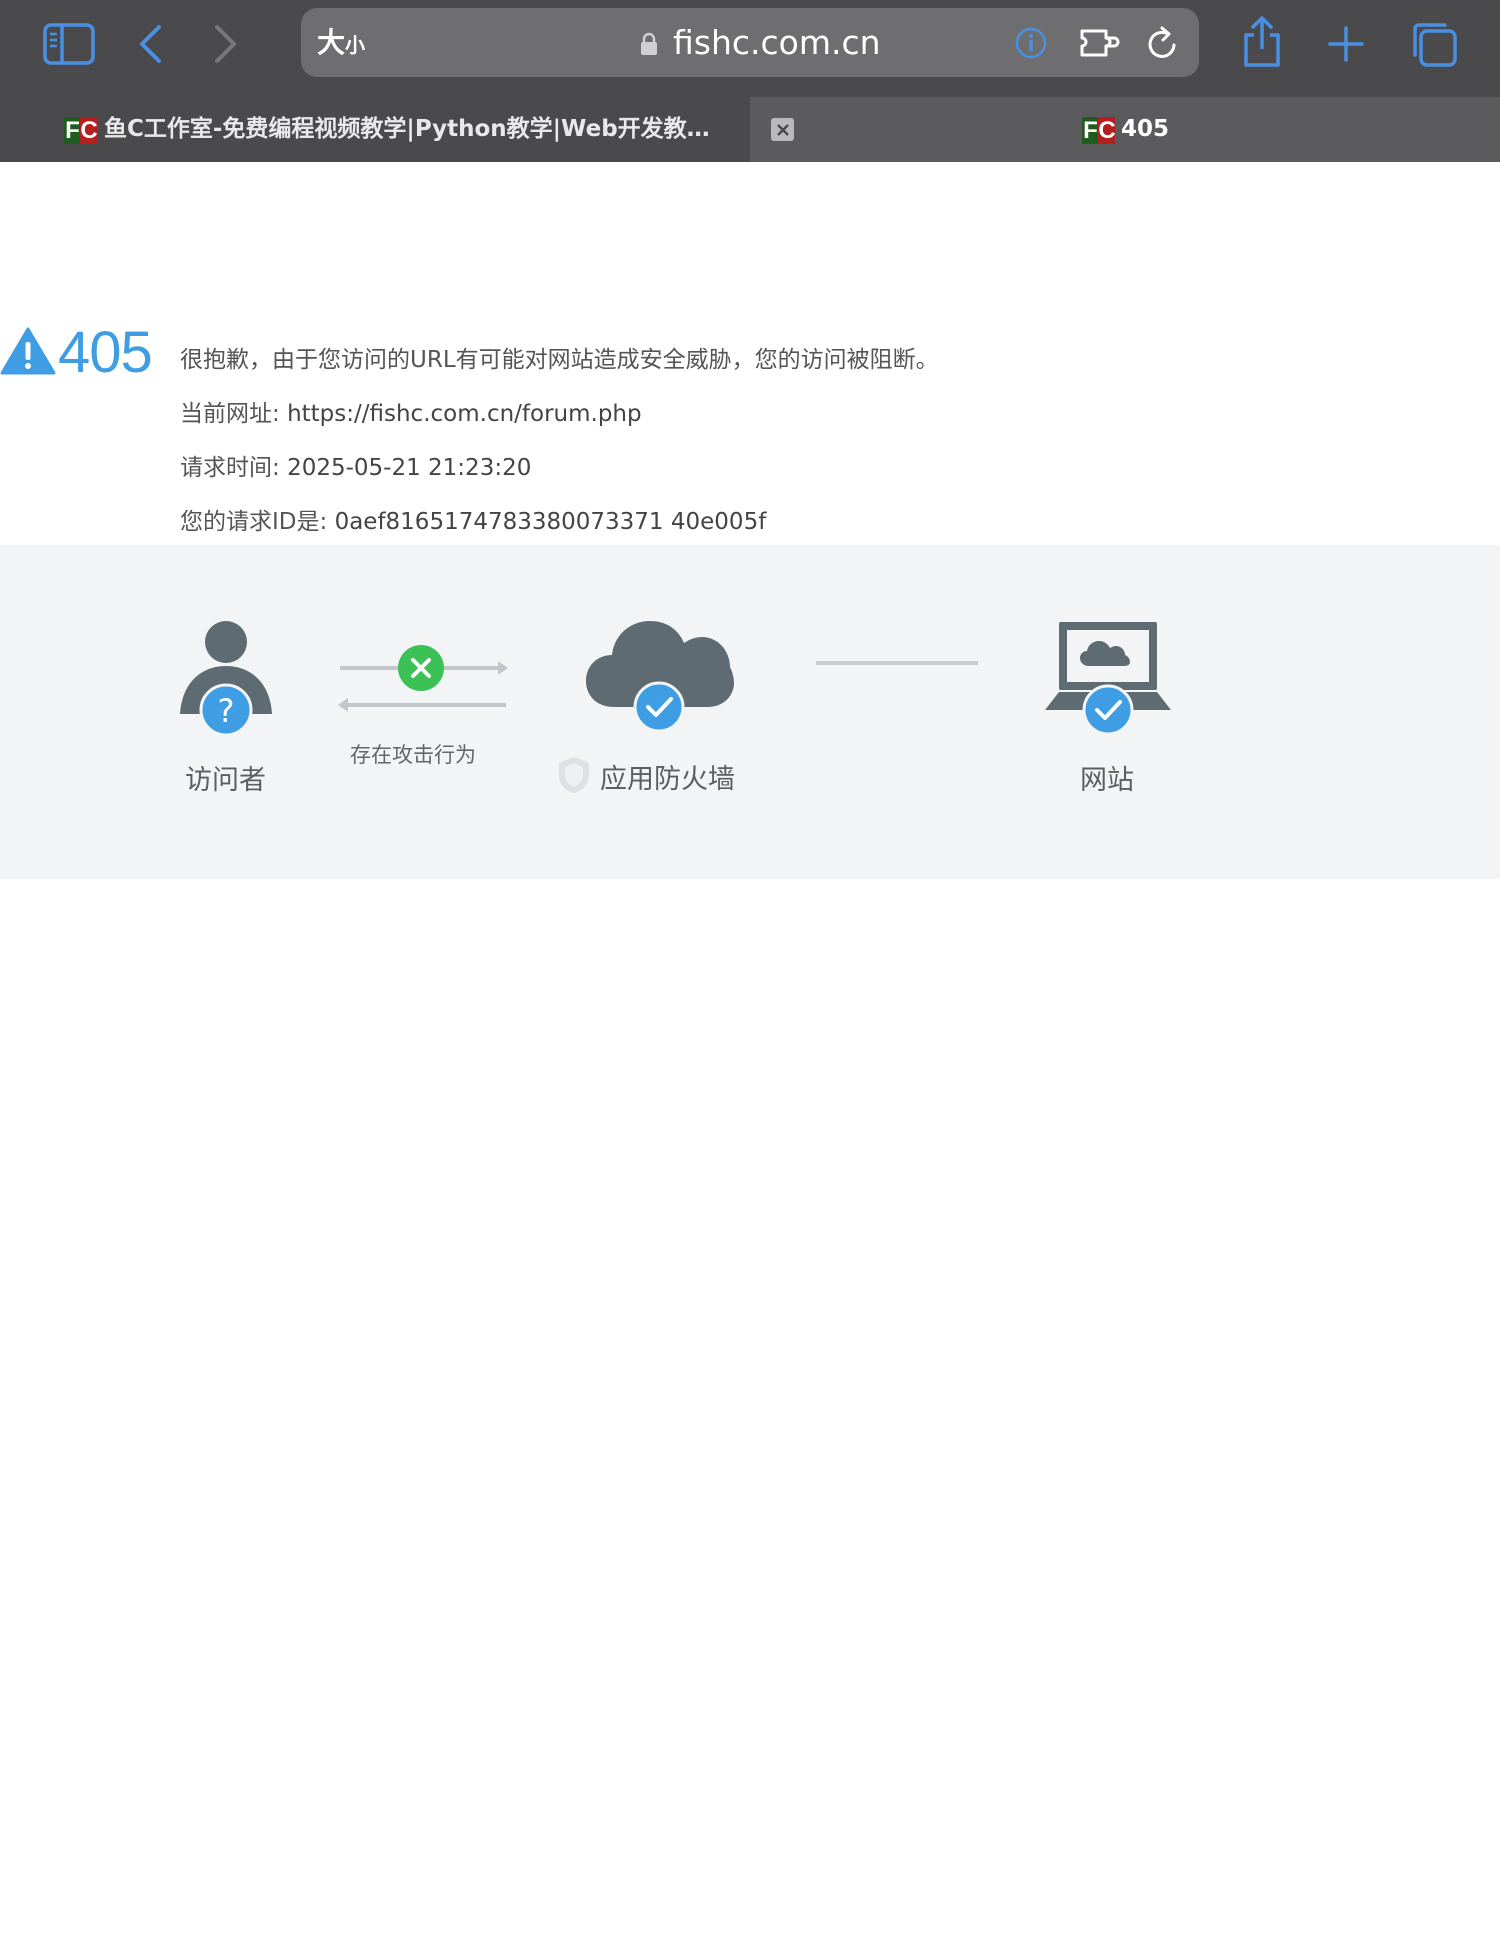  I want to click on connector-line, so click(897, 663).